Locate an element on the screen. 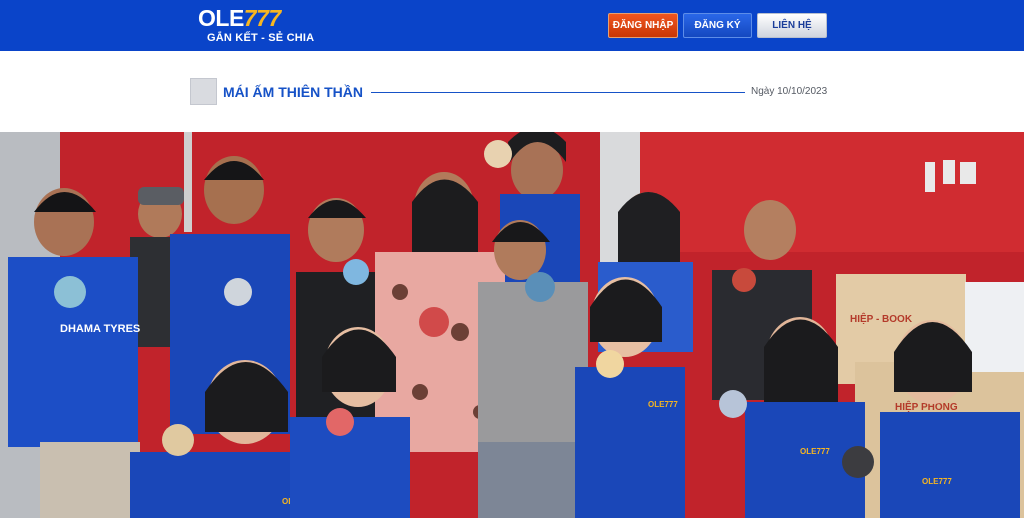 This screenshot has height=518, width=1024. contact-button: LIÊN HỆ is located at coordinates (792, 25).